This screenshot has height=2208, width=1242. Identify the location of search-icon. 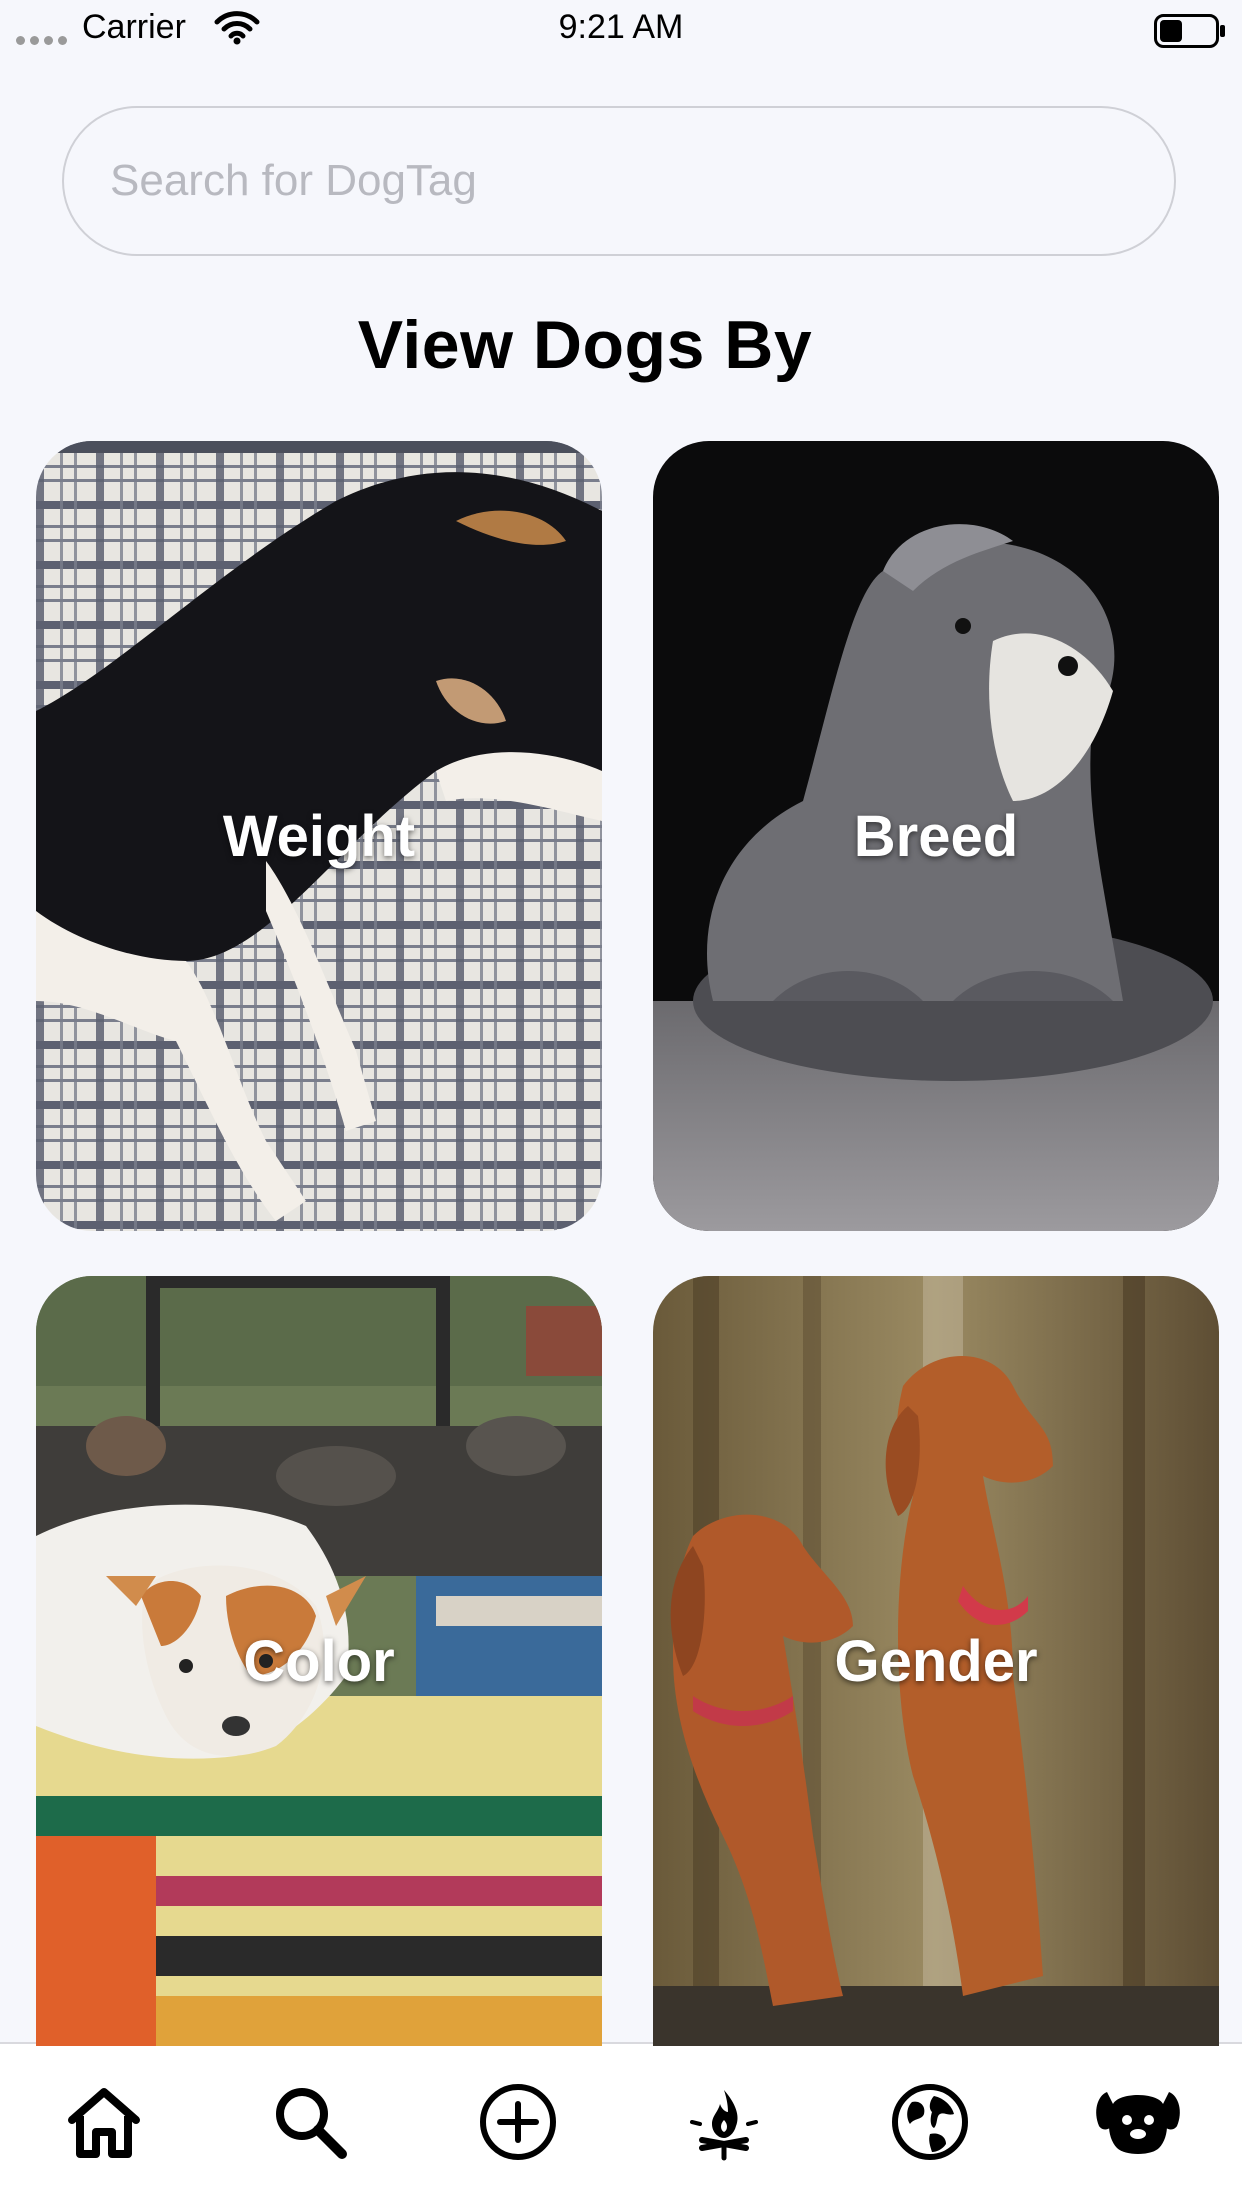
(311, 2123).